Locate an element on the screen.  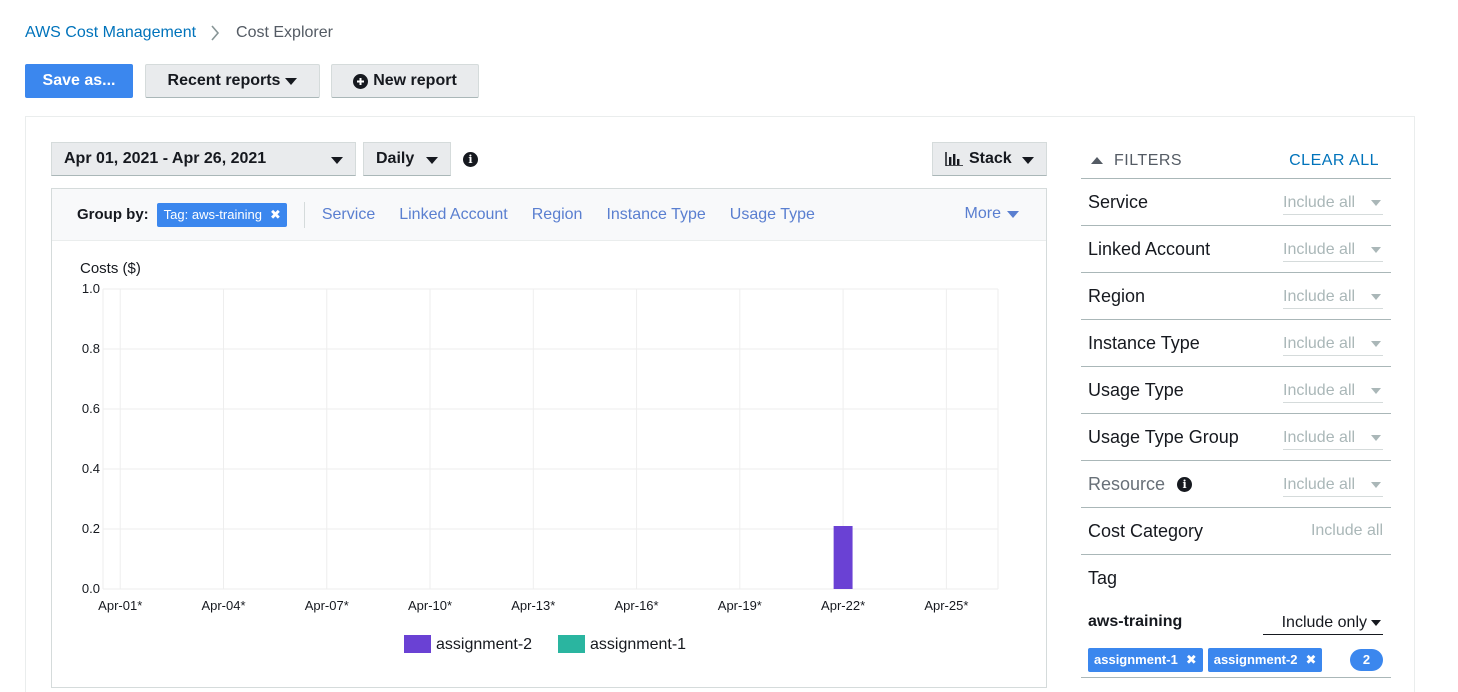
plus-circle-icon is located at coordinates (361, 81).